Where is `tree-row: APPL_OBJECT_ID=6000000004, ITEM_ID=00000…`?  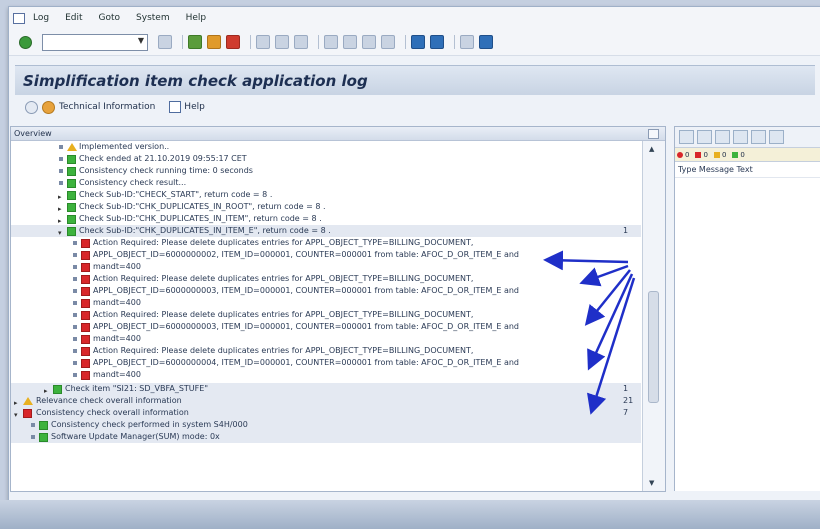
tree-row: APPL_OBJECT_ID=6000000004, ITEM_ID=00000… is located at coordinates (326, 363).